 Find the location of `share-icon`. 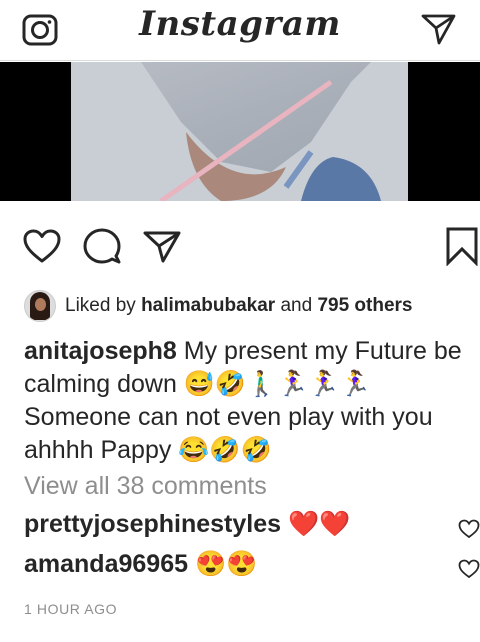

share-icon is located at coordinates (162, 247).